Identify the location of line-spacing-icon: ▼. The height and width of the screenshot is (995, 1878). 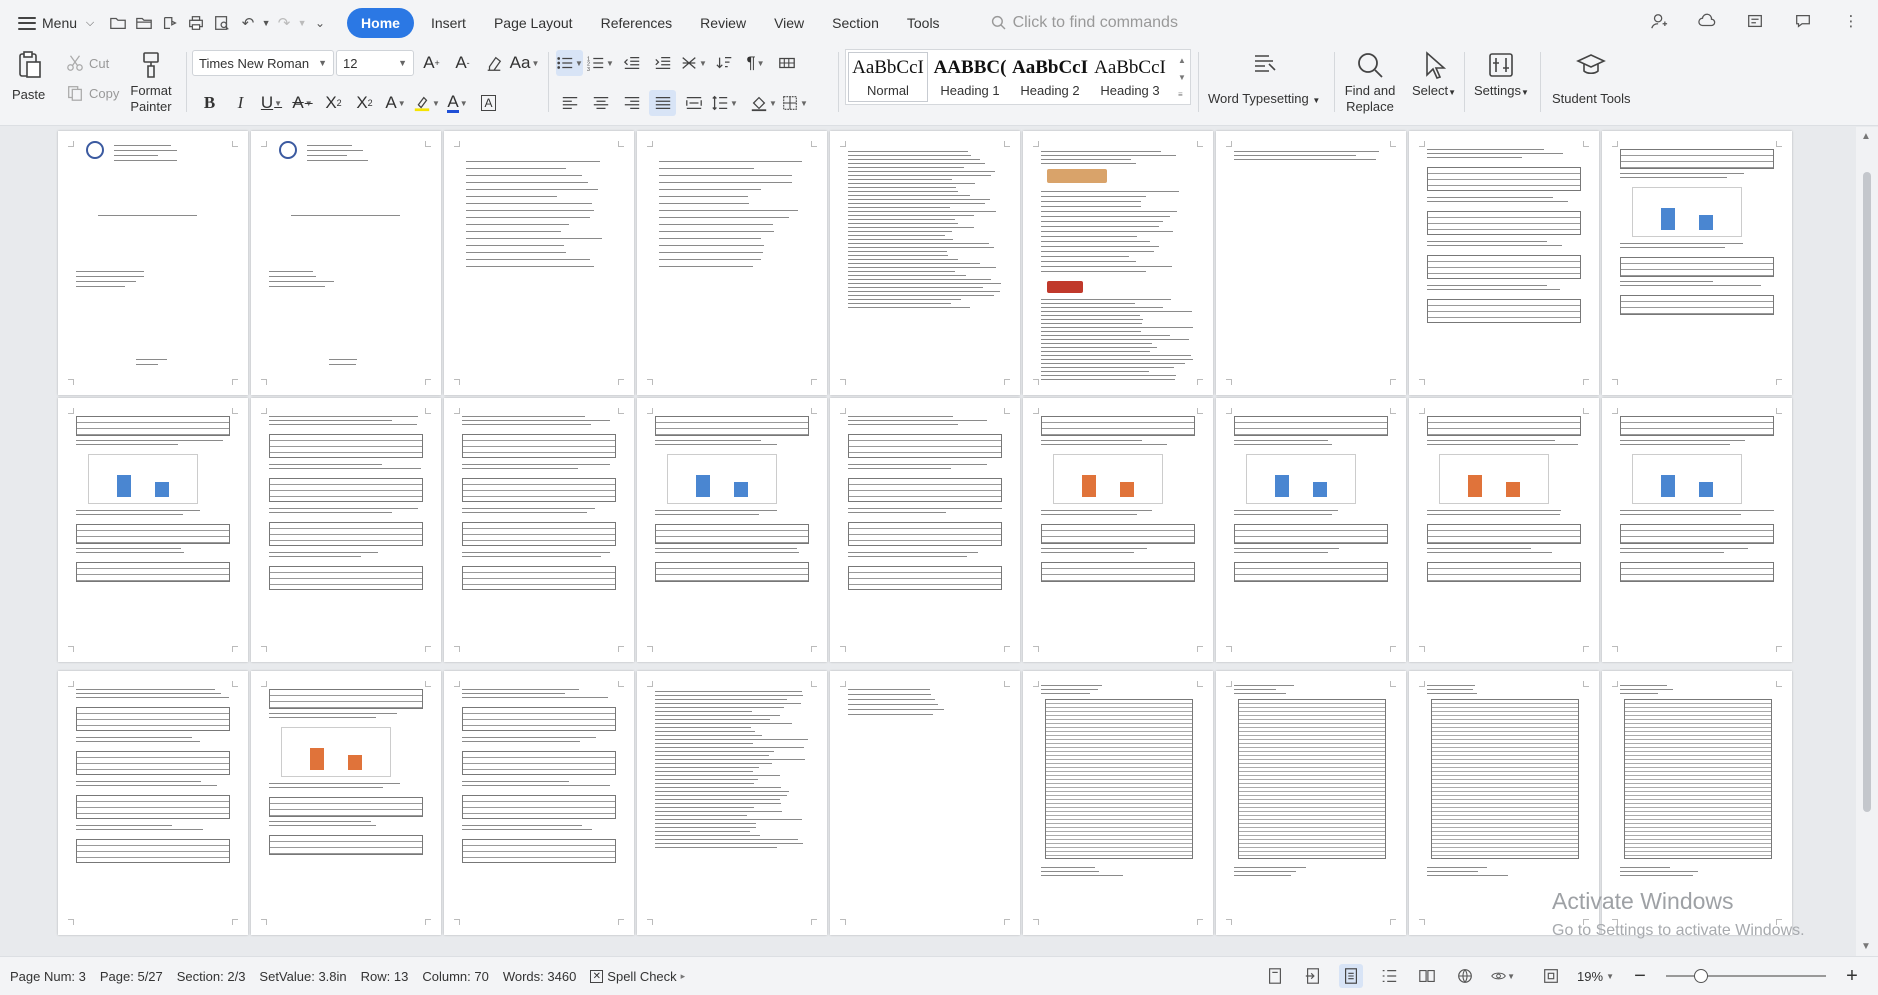
(724, 103).